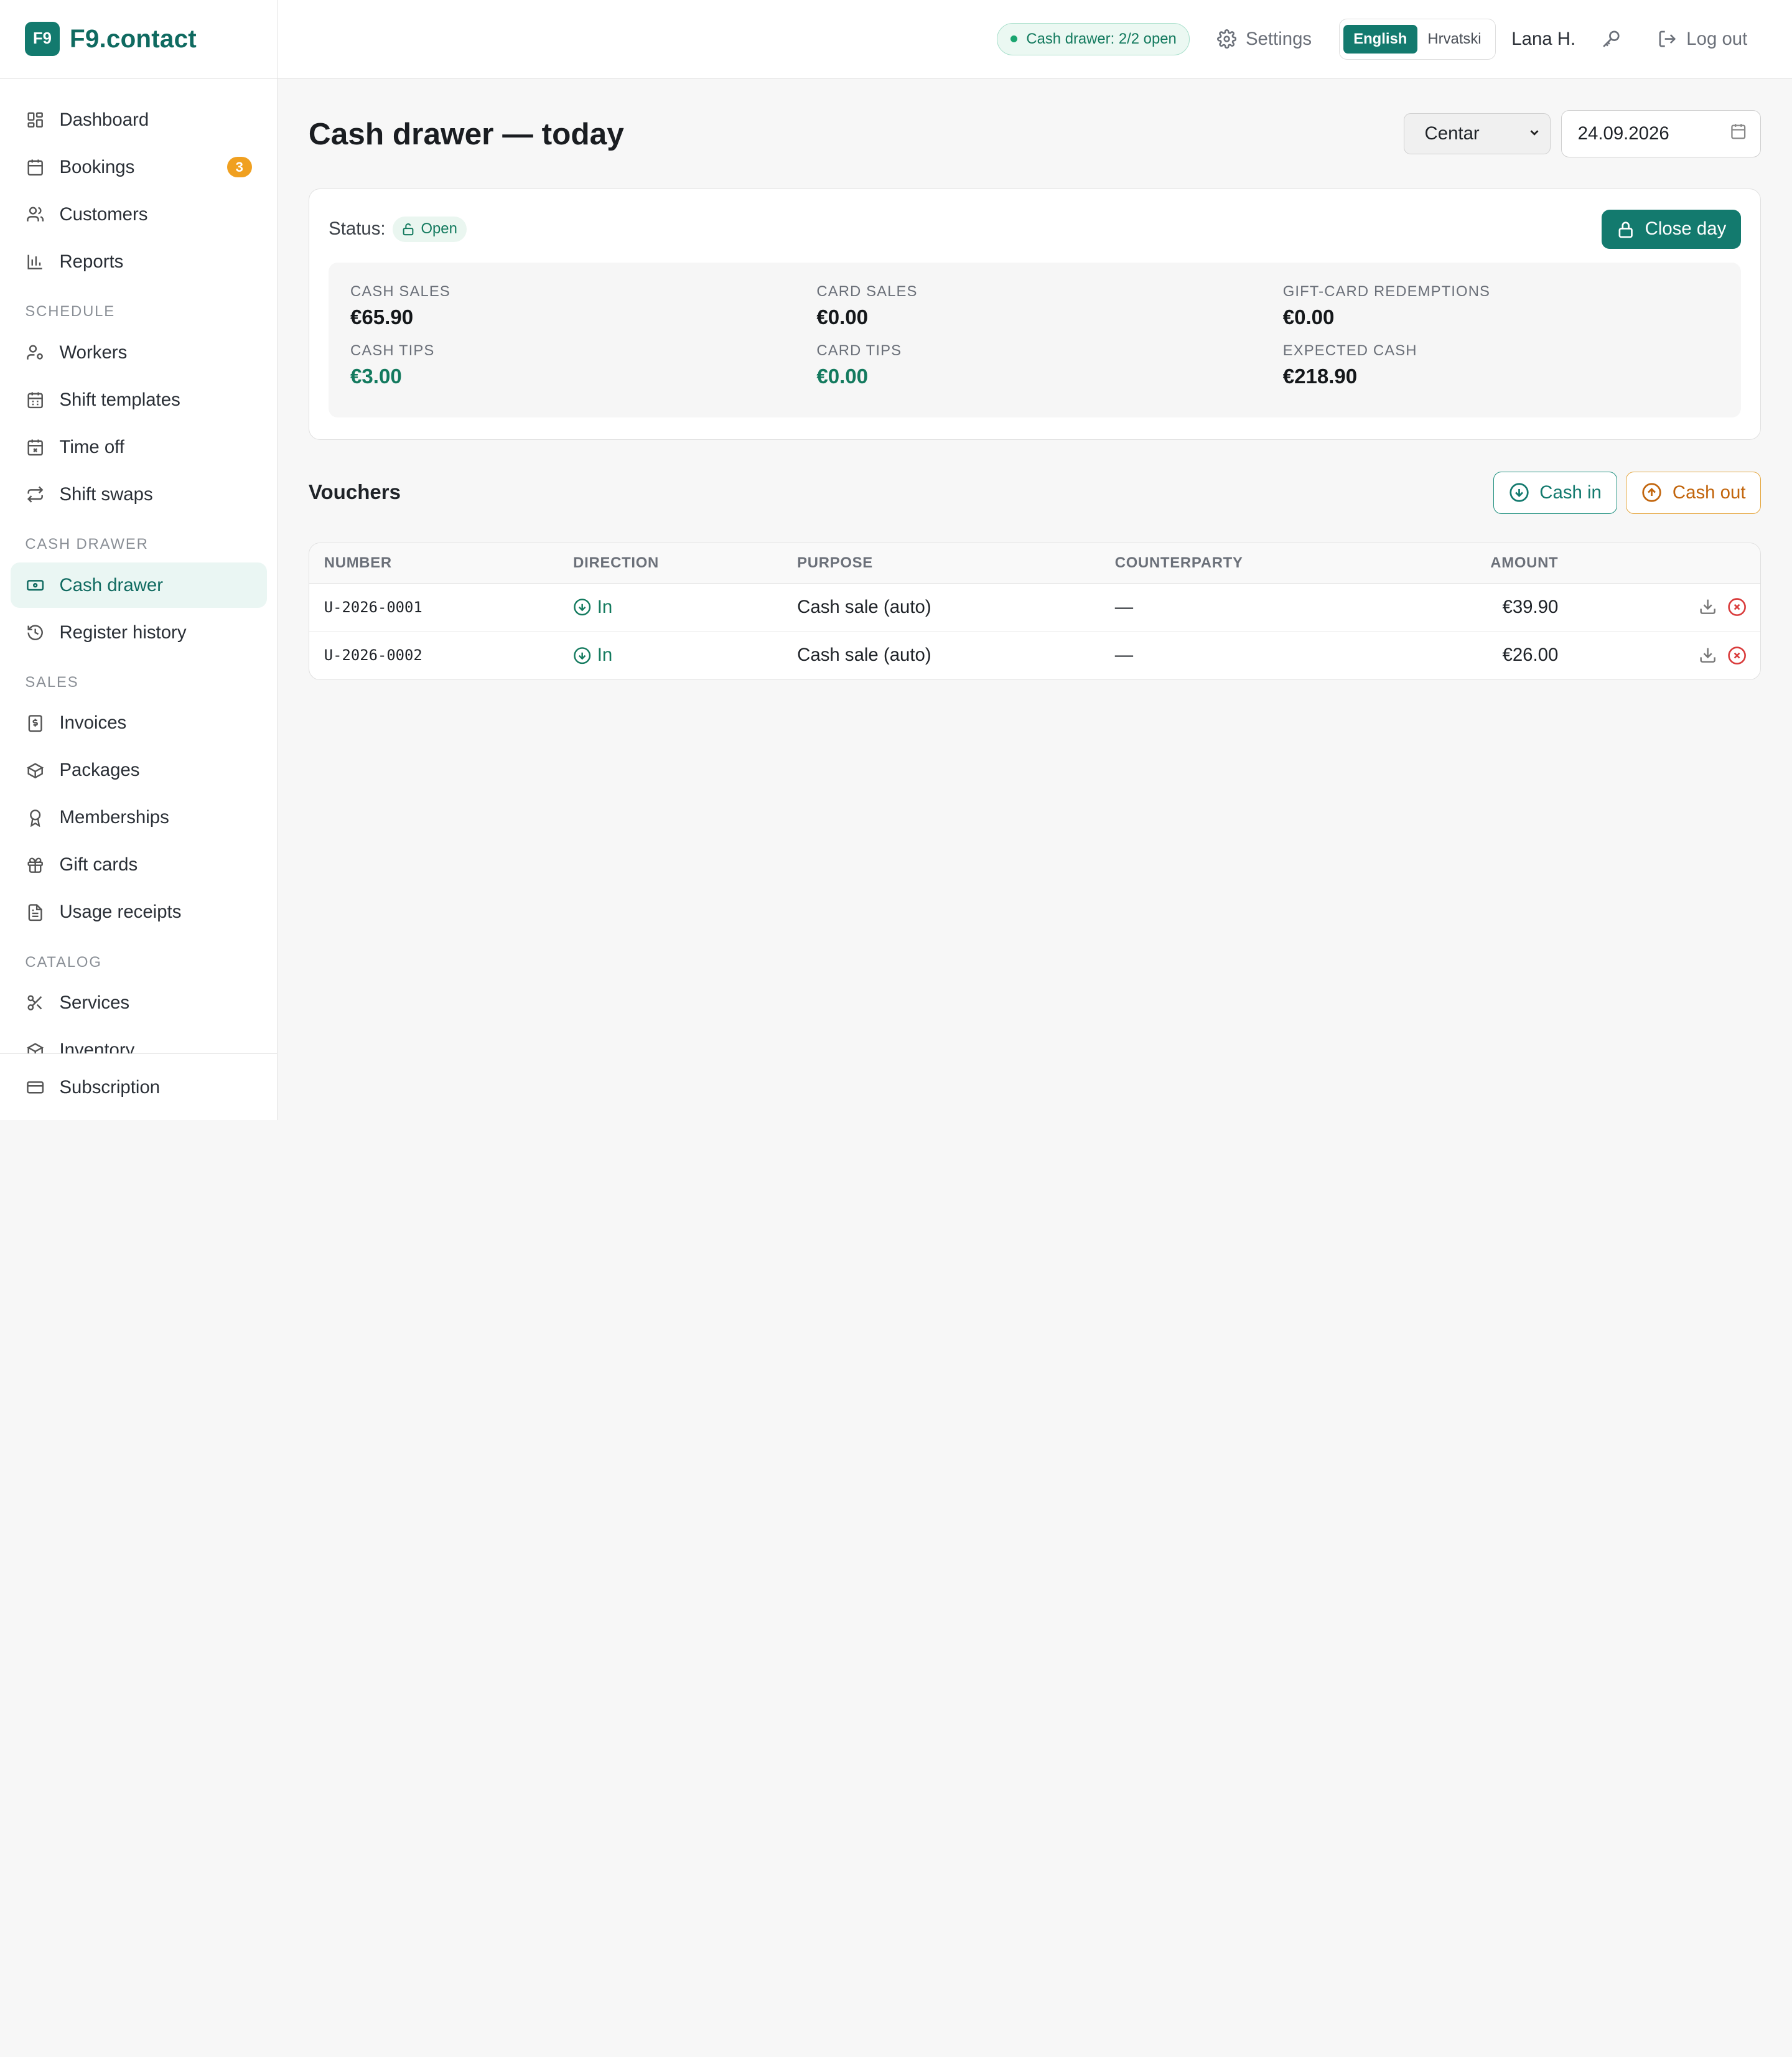  Describe the element at coordinates (1101, 38) in the screenshot. I see `drawer-status-text: Cash drawer: 2/2 open` at that location.